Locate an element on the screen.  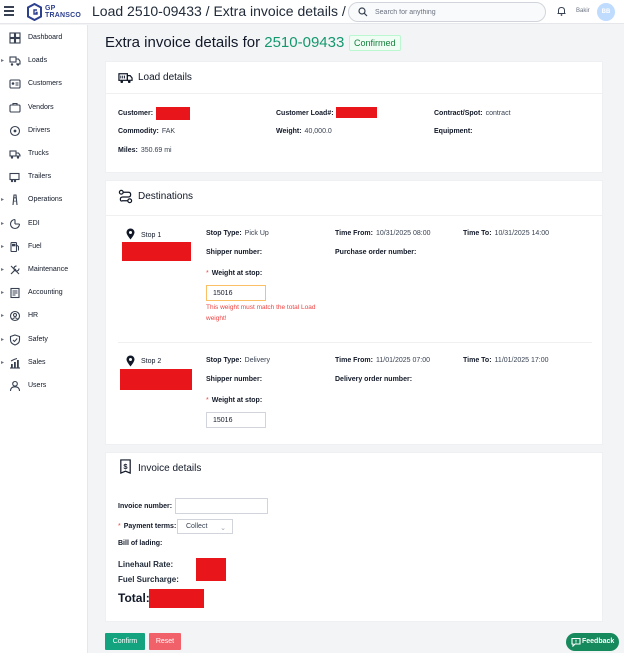
stop-1-time-to: Time To: 10/31/2025 14:00 is located at coordinates (506, 233).